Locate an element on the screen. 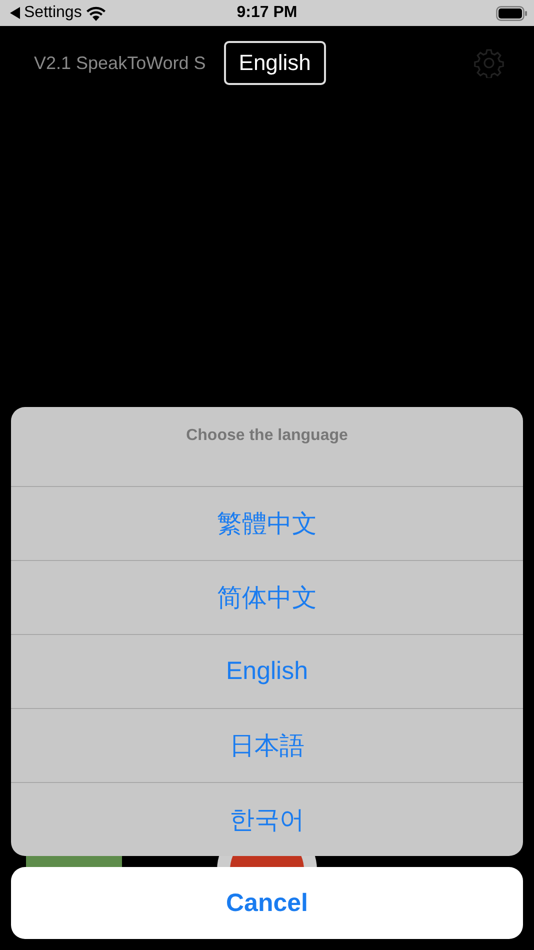  app-title: V2.1 SpeakToWord S is located at coordinates (120, 63).